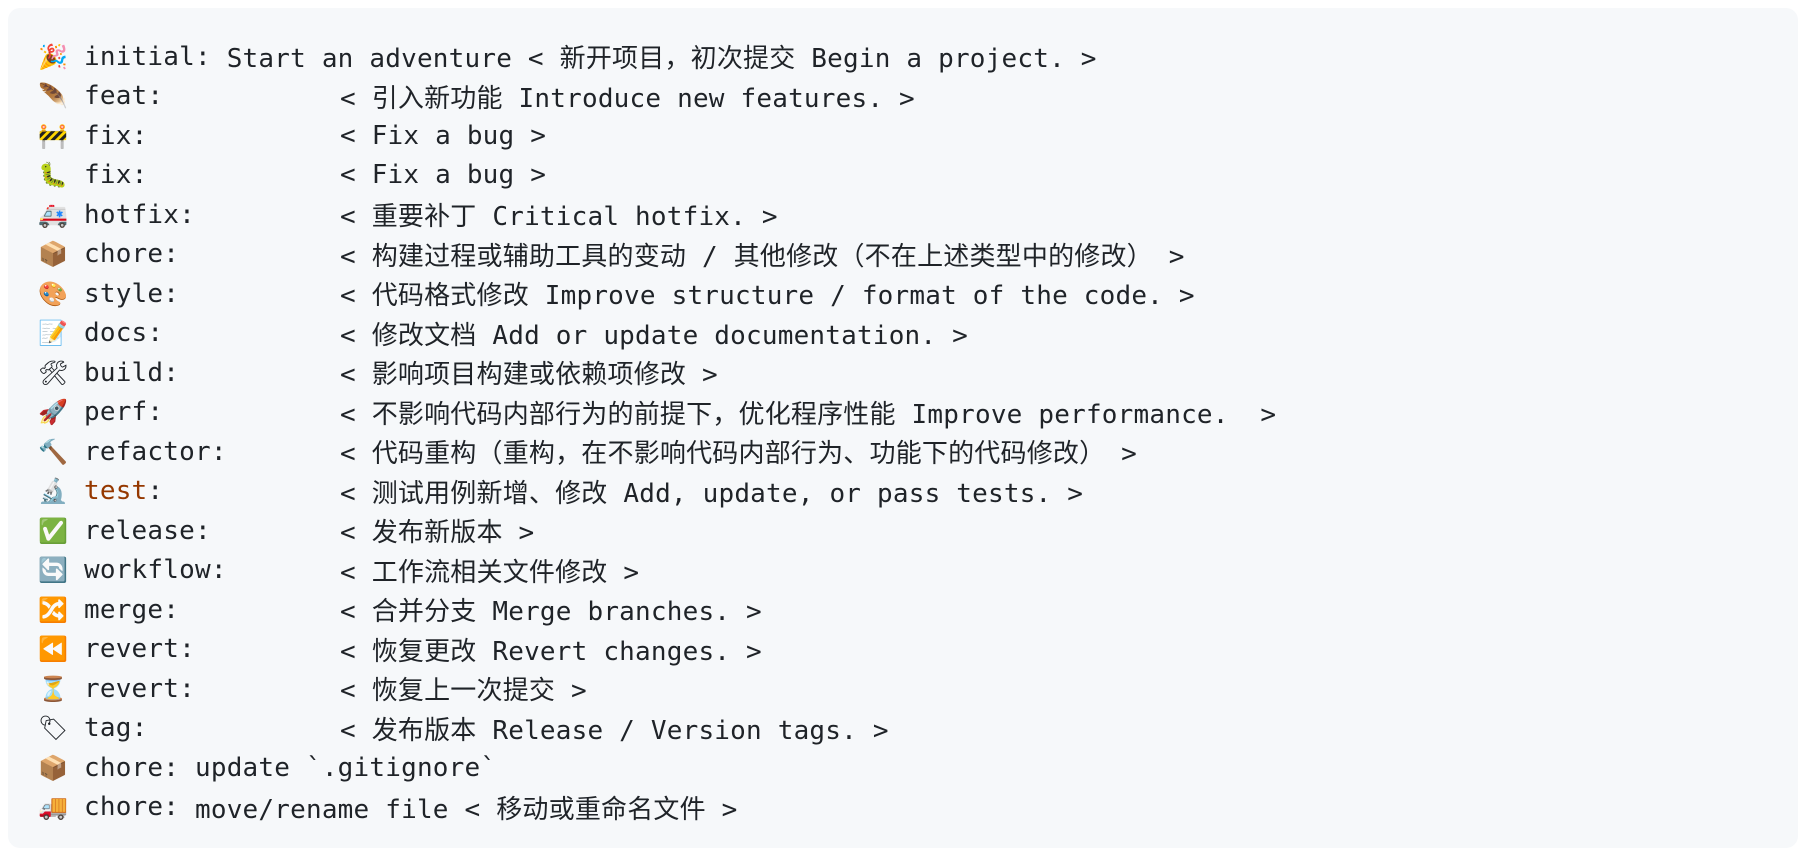 Image resolution: width=1806 pixels, height=858 pixels. I want to click on commit-type: feat, so click(116, 96).